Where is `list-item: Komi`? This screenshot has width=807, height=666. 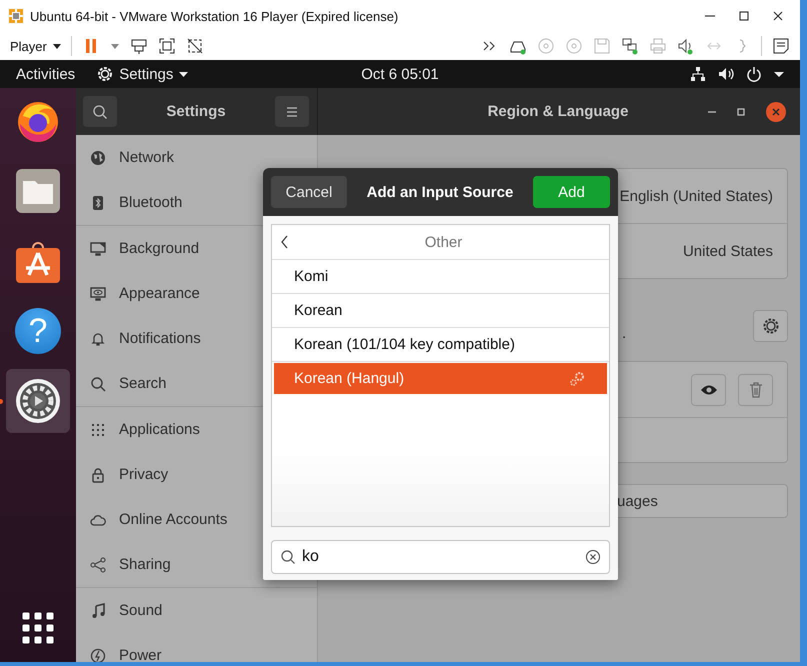 list-item: Komi is located at coordinates (440, 277).